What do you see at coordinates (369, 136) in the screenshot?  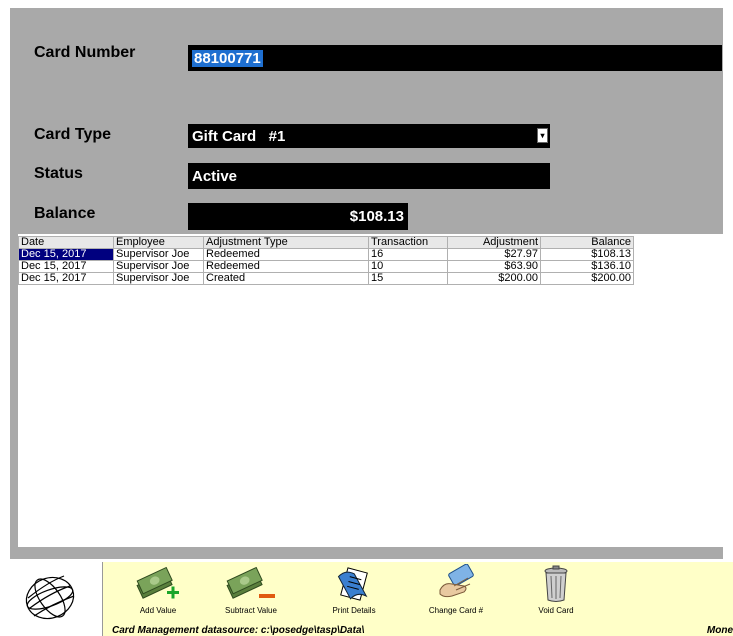 I see `card-type-dropdown: Gift Card #1 ▾` at bounding box center [369, 136].